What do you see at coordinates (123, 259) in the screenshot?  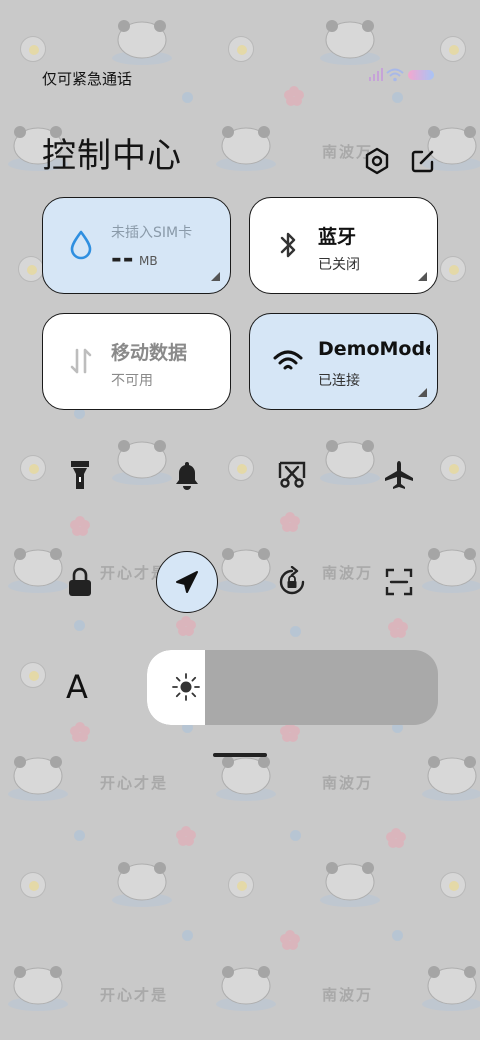 I see `data-usage-value: --` at bounding box center [123, 259].